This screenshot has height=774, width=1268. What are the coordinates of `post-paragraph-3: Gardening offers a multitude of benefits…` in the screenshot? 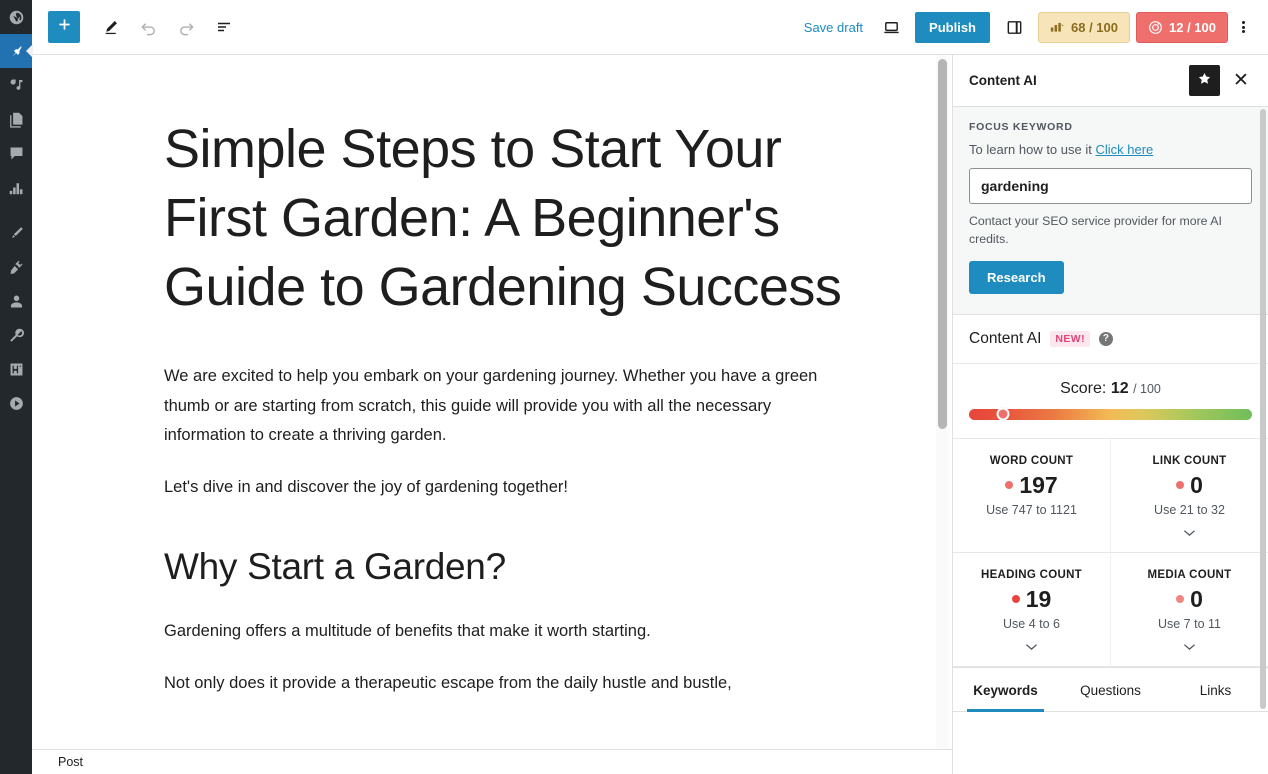 It's located at (503, 631).